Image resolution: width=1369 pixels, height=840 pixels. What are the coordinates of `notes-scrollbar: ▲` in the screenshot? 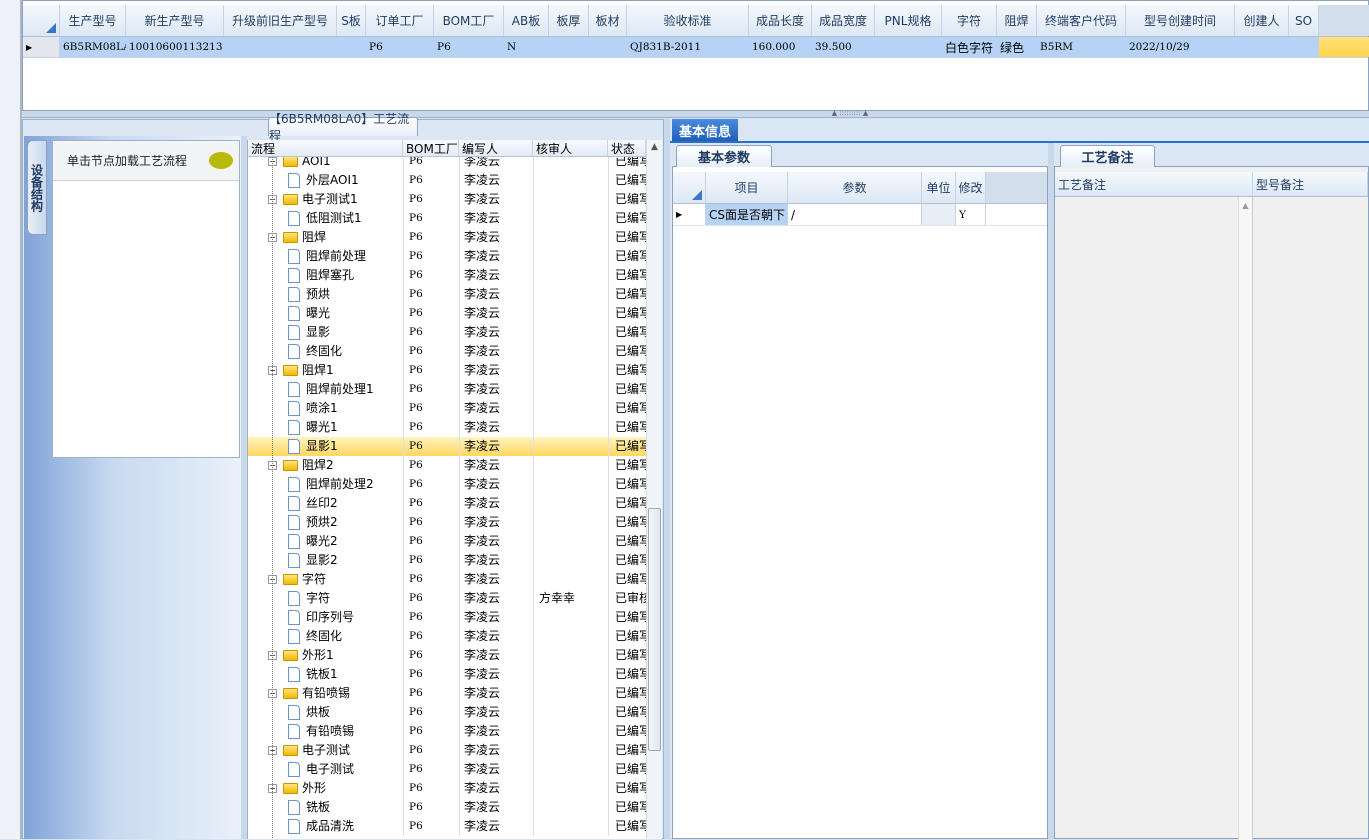 It's located at (1245, 518).